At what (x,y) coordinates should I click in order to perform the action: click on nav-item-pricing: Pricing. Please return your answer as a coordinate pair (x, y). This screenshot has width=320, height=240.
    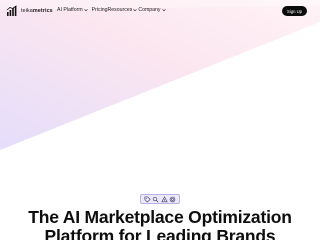
    Looking at the image, I should click on (100, 10).